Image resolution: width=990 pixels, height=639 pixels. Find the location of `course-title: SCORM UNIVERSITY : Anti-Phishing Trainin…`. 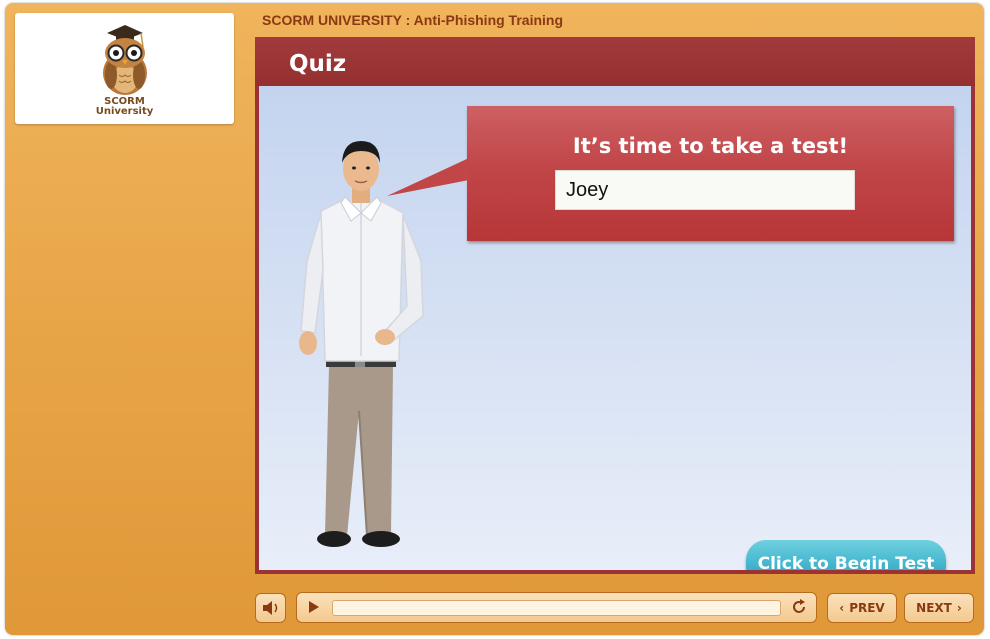

course-title: SCORM UNIVERSITY : Anti-Phishing Trainin… is located at coordinates (413, 20).